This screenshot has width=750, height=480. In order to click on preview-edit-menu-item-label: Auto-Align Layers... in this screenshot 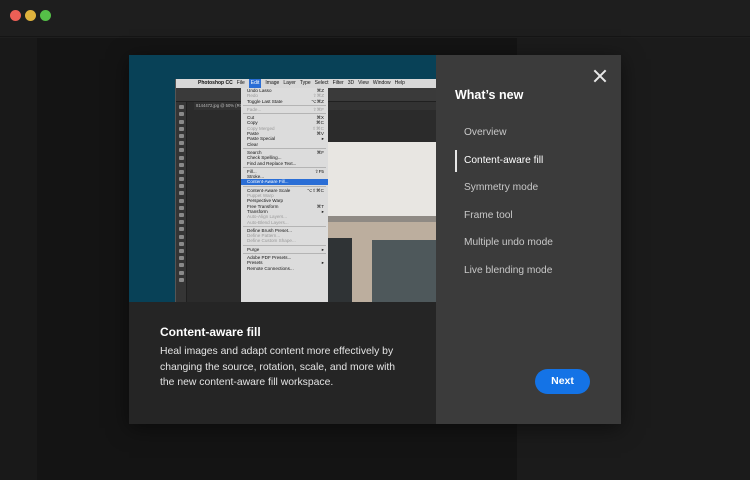, I will do `click(267, 217)`.